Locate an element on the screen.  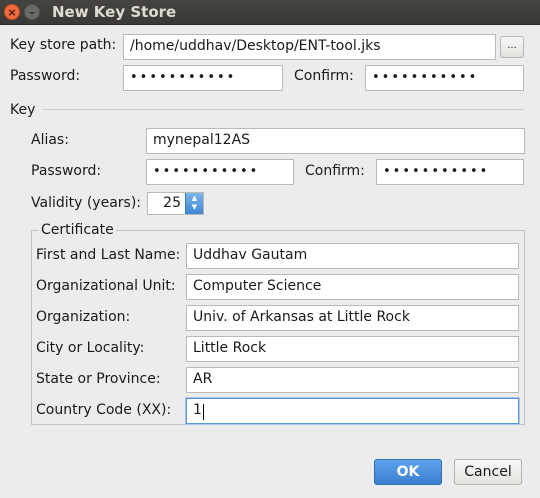
certificate-section-label: Certificate is located at coordinates (77, 230).